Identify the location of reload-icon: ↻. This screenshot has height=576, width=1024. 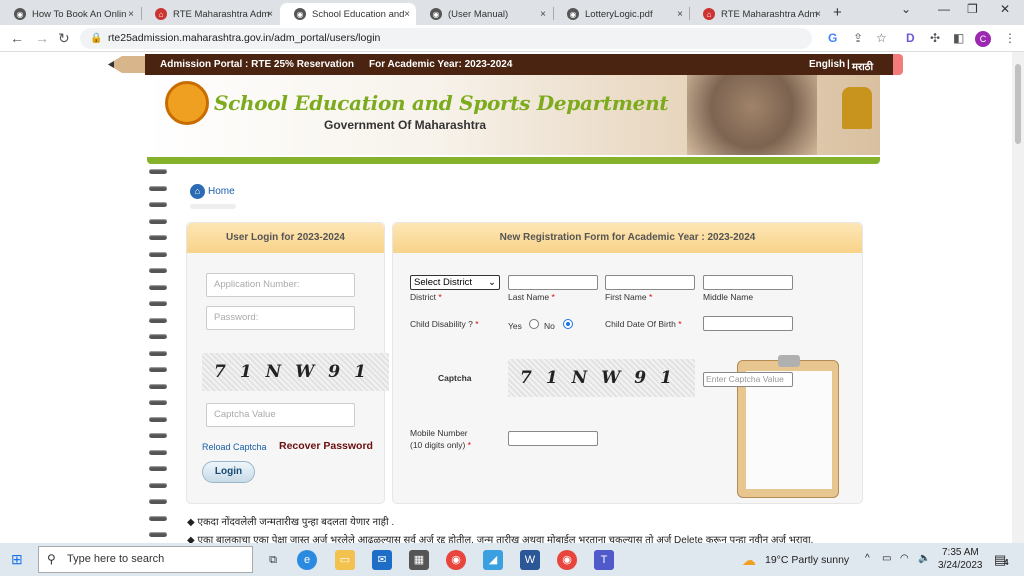
(64, 38).